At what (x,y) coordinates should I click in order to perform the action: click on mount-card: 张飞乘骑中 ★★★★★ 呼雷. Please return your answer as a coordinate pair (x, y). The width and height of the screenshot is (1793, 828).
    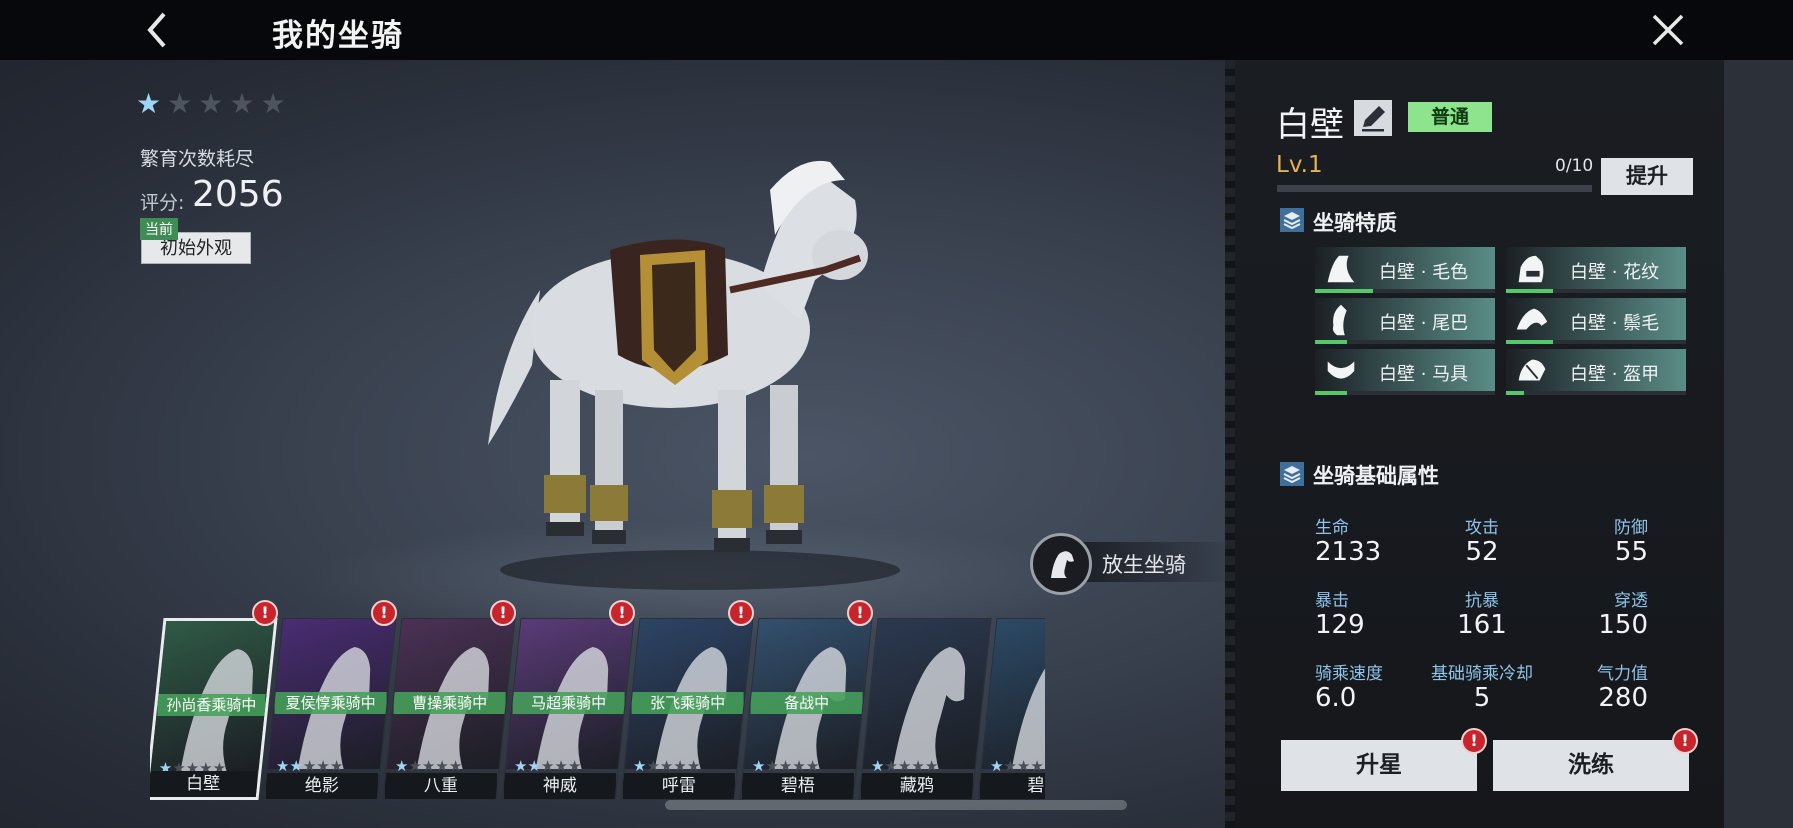
    Looking at the image, I should click on (687, 709).